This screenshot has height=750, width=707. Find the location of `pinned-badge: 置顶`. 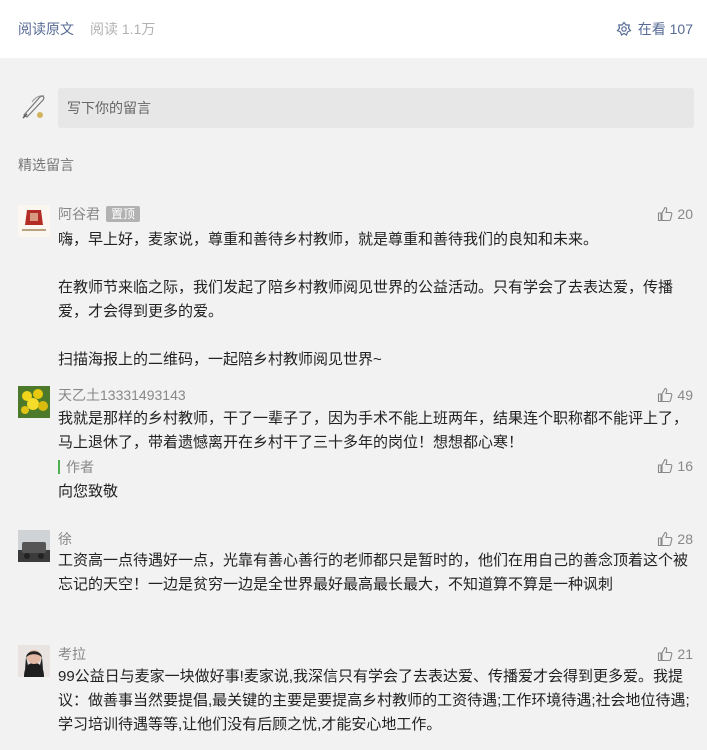

pinned-badge: 置顶 is located at coordinates (123, 214).